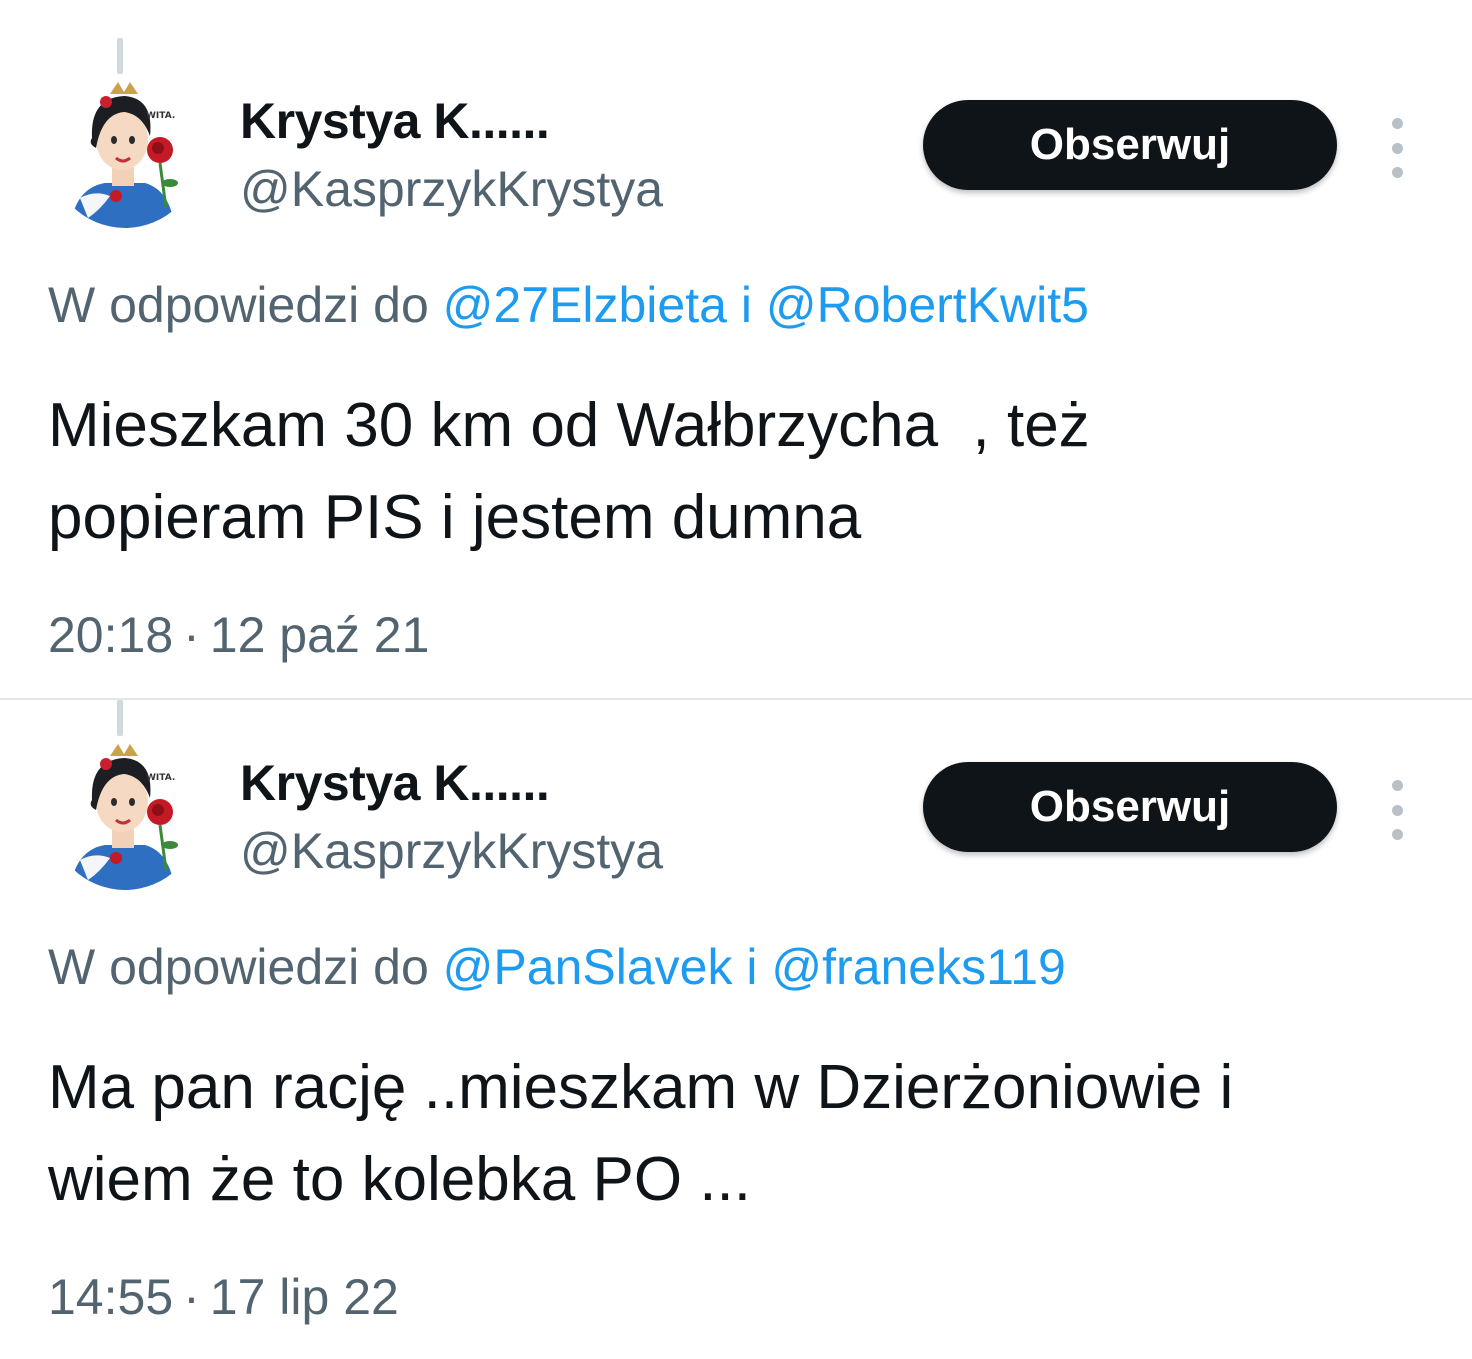  What do you see at coordinates (110, 1297) in the screenshot?
I see `tweet-time: 14:55` at bounding box center [110, 1297].